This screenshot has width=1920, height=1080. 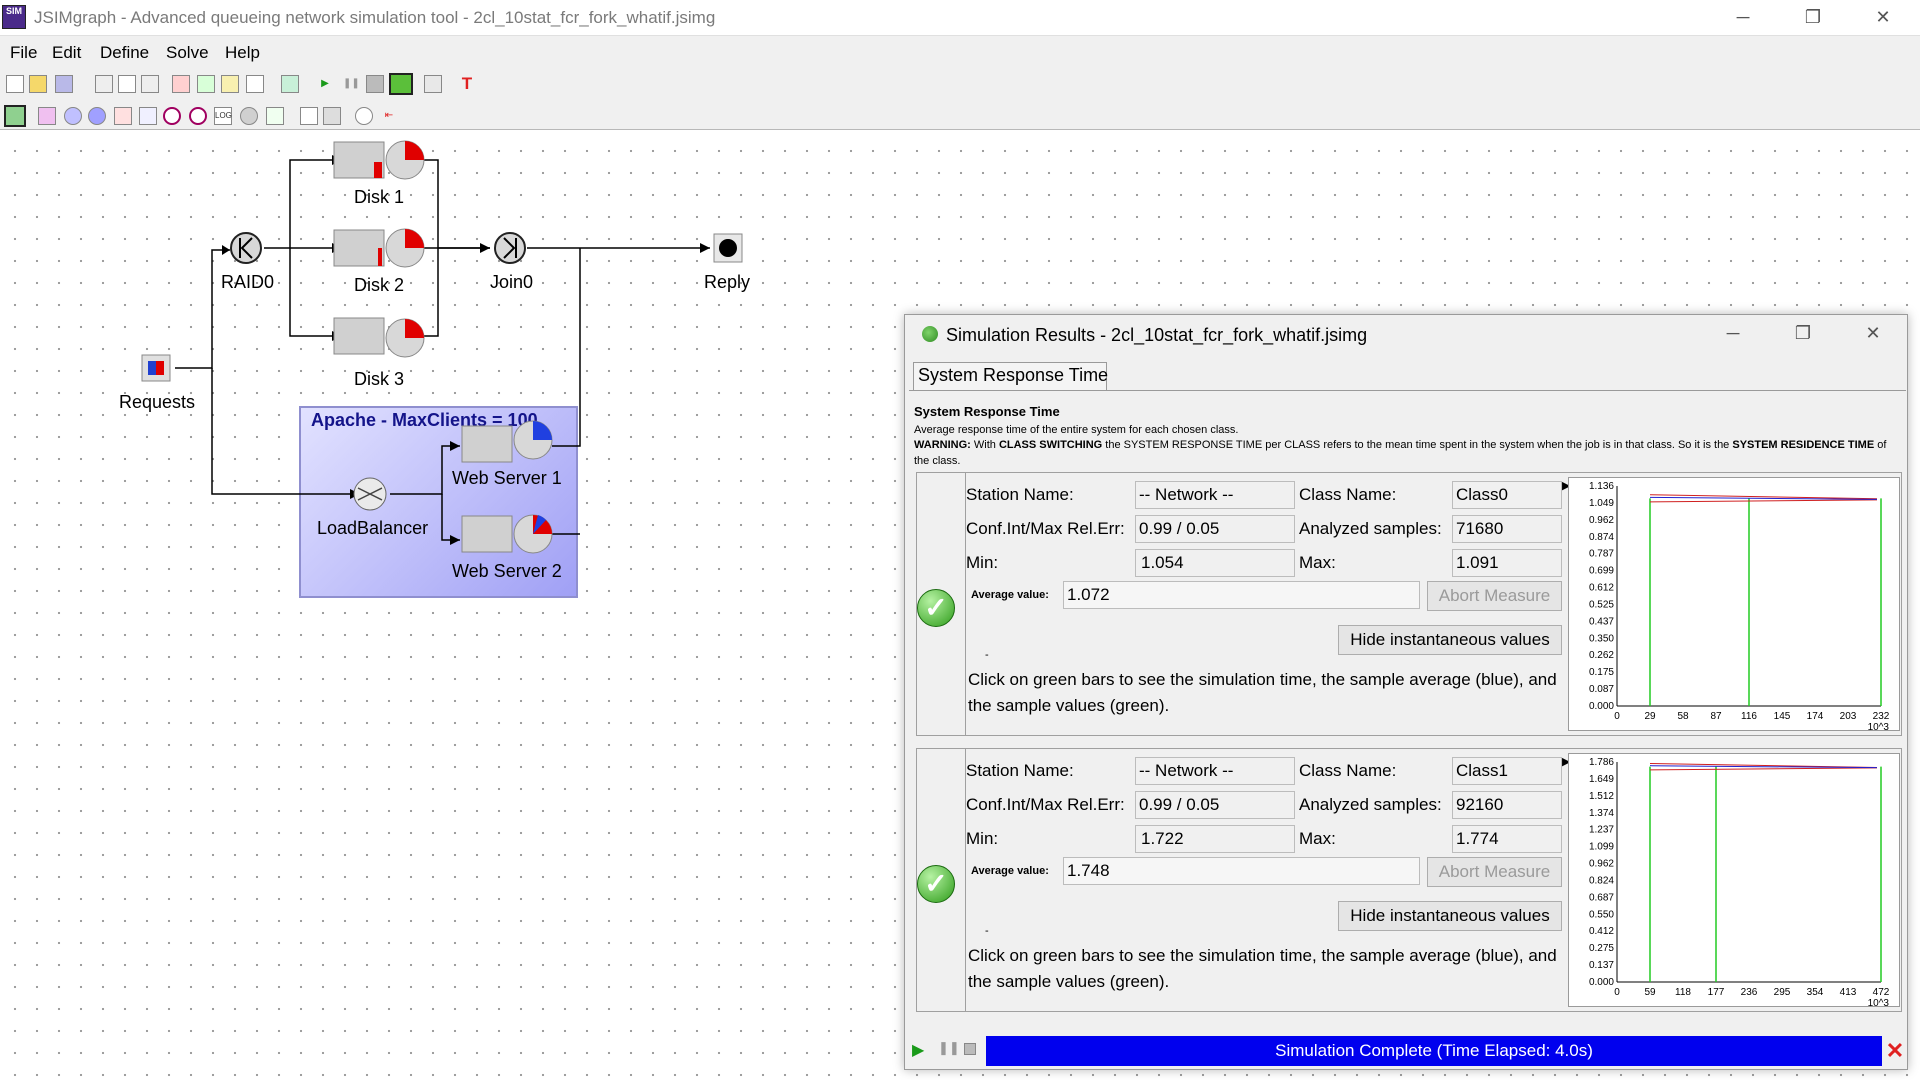 I want to click on loadbalancer-router, so click(x=370, y=494).